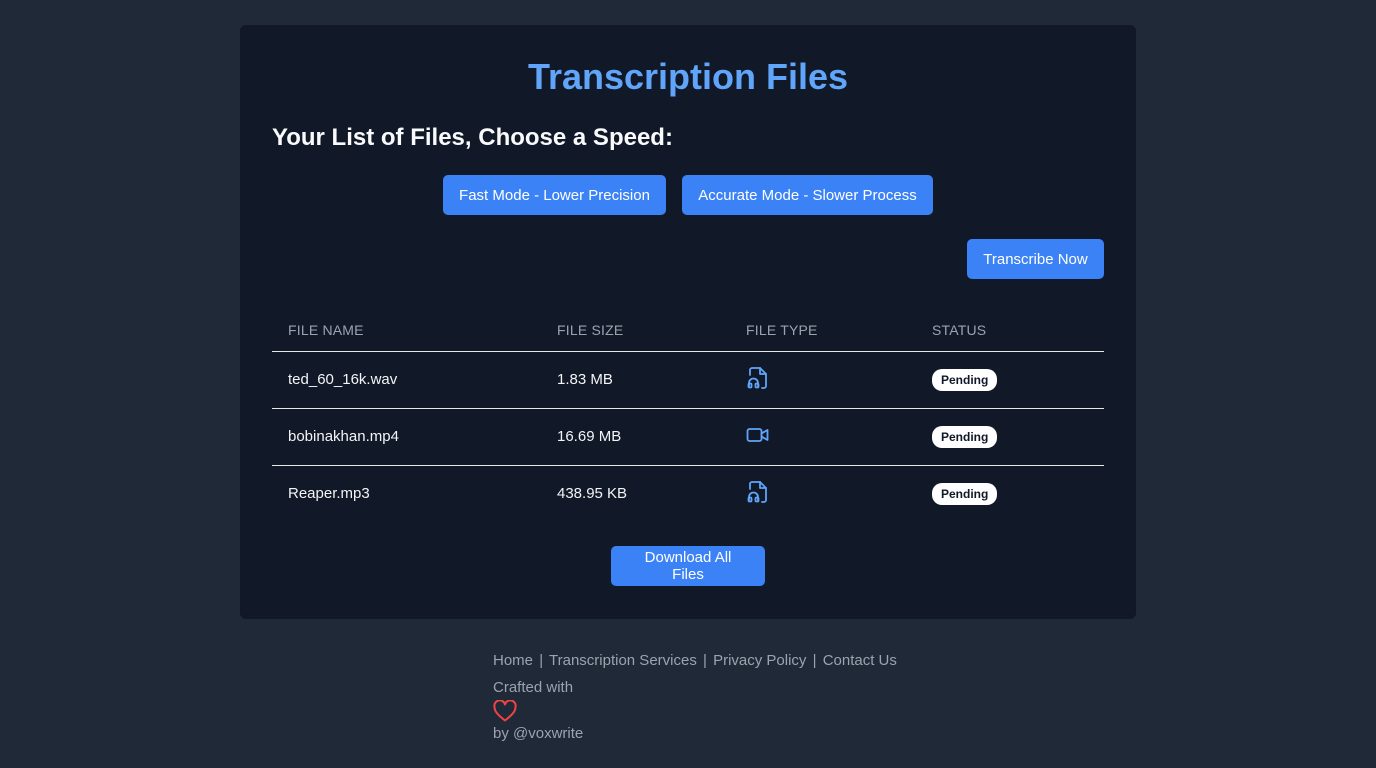 This screenshot has height=768, width=1376. Describe the element at coordinates (406, 330) in the screenshot. I see `column-header-file-name: FILE NAME` at that location.